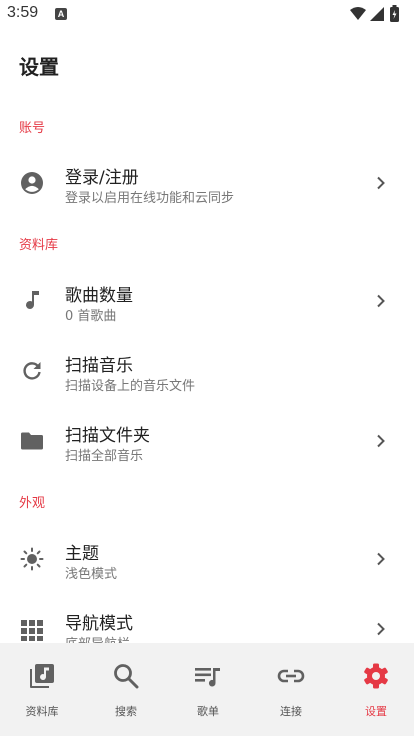 The height and width of the screenshot is (736, 414). What do you see at coordinates (126, 689) in the screenshot?
I see `nav-item-search: 搜索` at bounding box center [126, 689].